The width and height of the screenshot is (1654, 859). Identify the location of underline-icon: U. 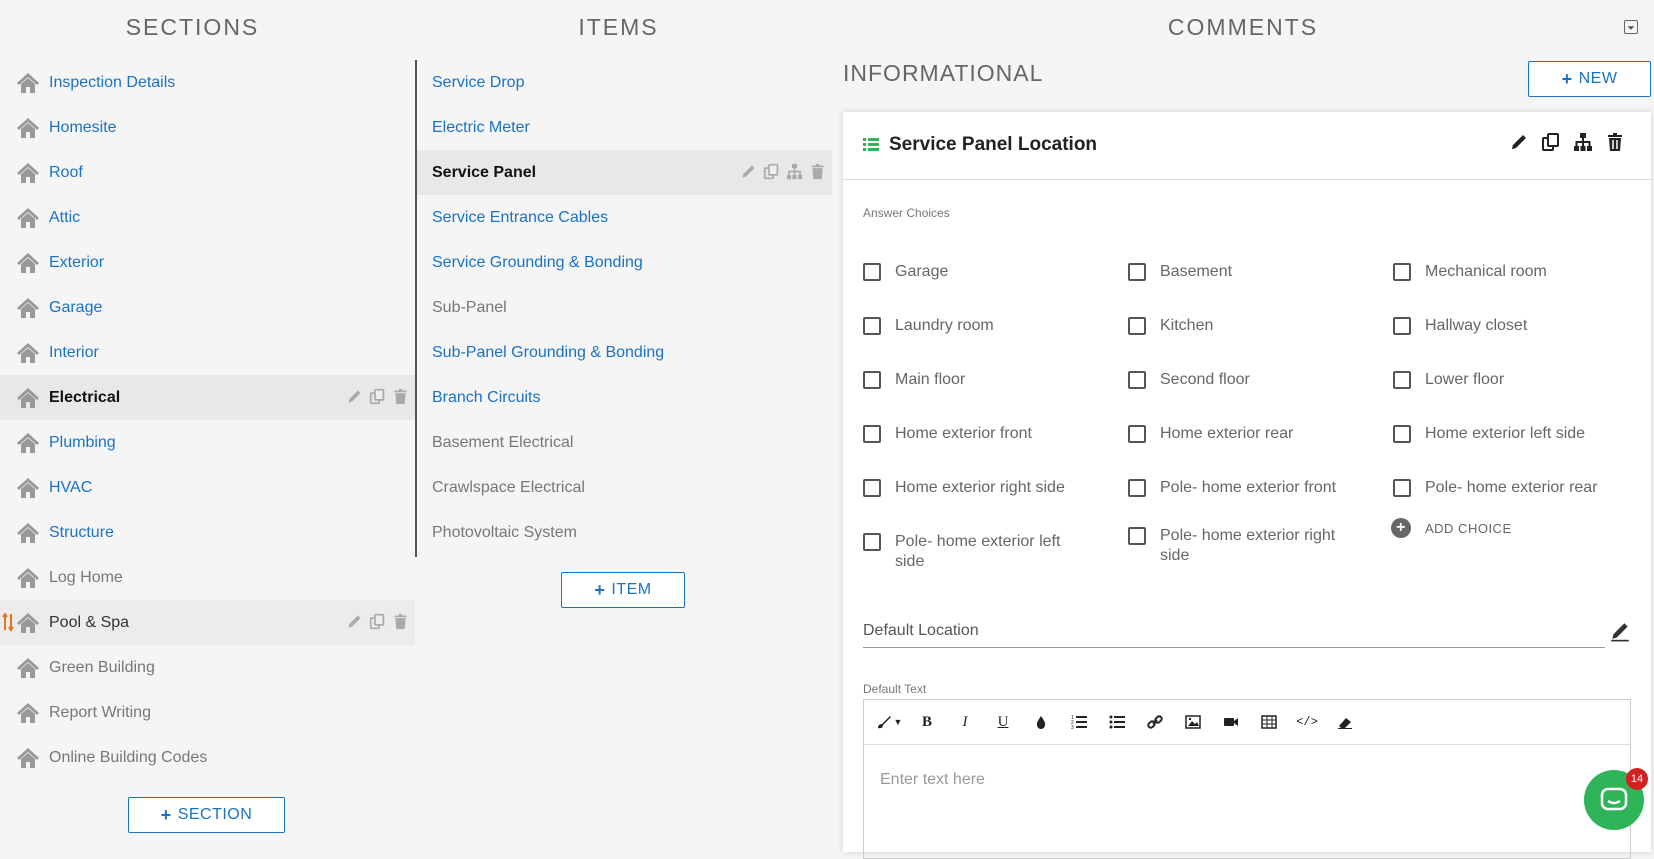
(1003, 722).